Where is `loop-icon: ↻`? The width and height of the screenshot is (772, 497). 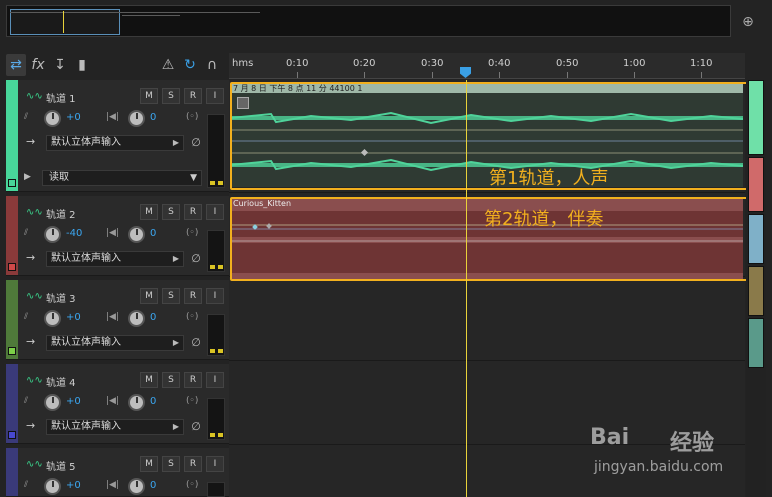 loop-icon: ↻ is located at coordinates (190, 65).